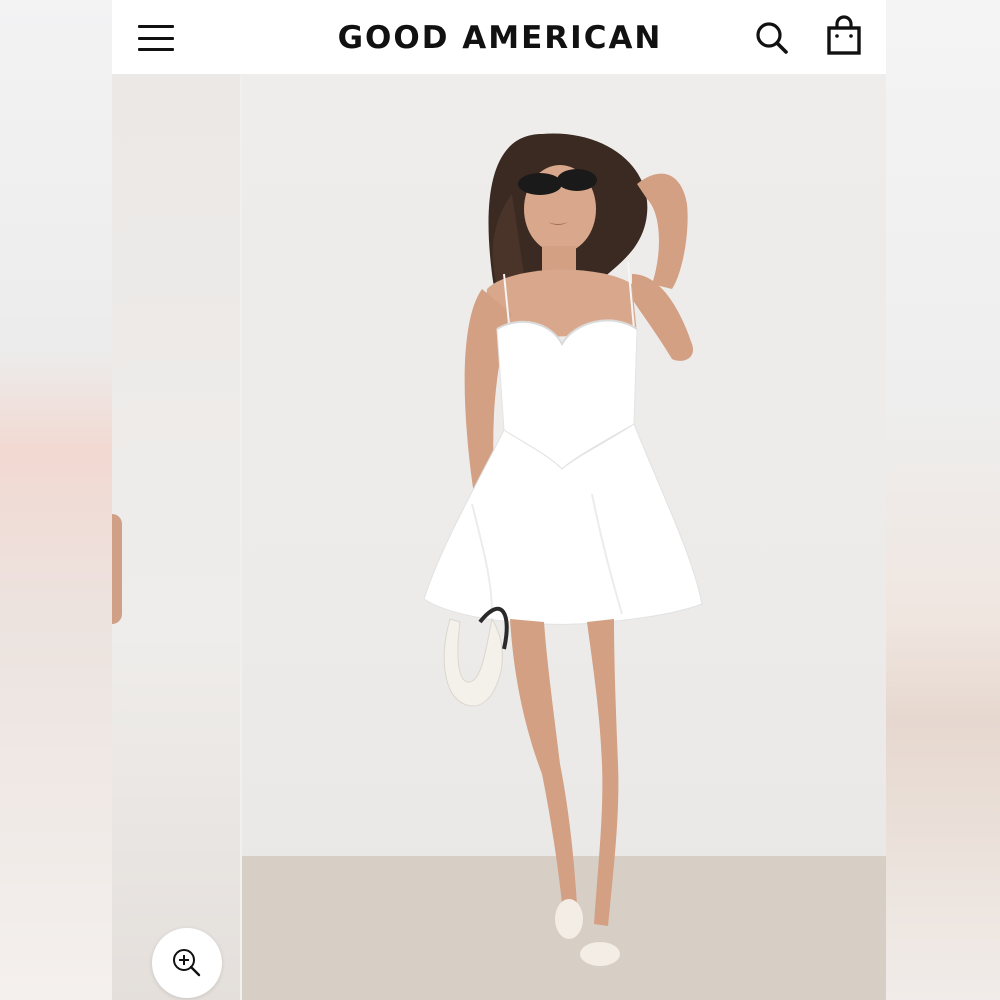 The width and height of the screenshot is (1000, 1000). What do you see at coordinates (117, 569) in the screenshot?
I see `previous-photo-arm` at bounding box center [117, 569].